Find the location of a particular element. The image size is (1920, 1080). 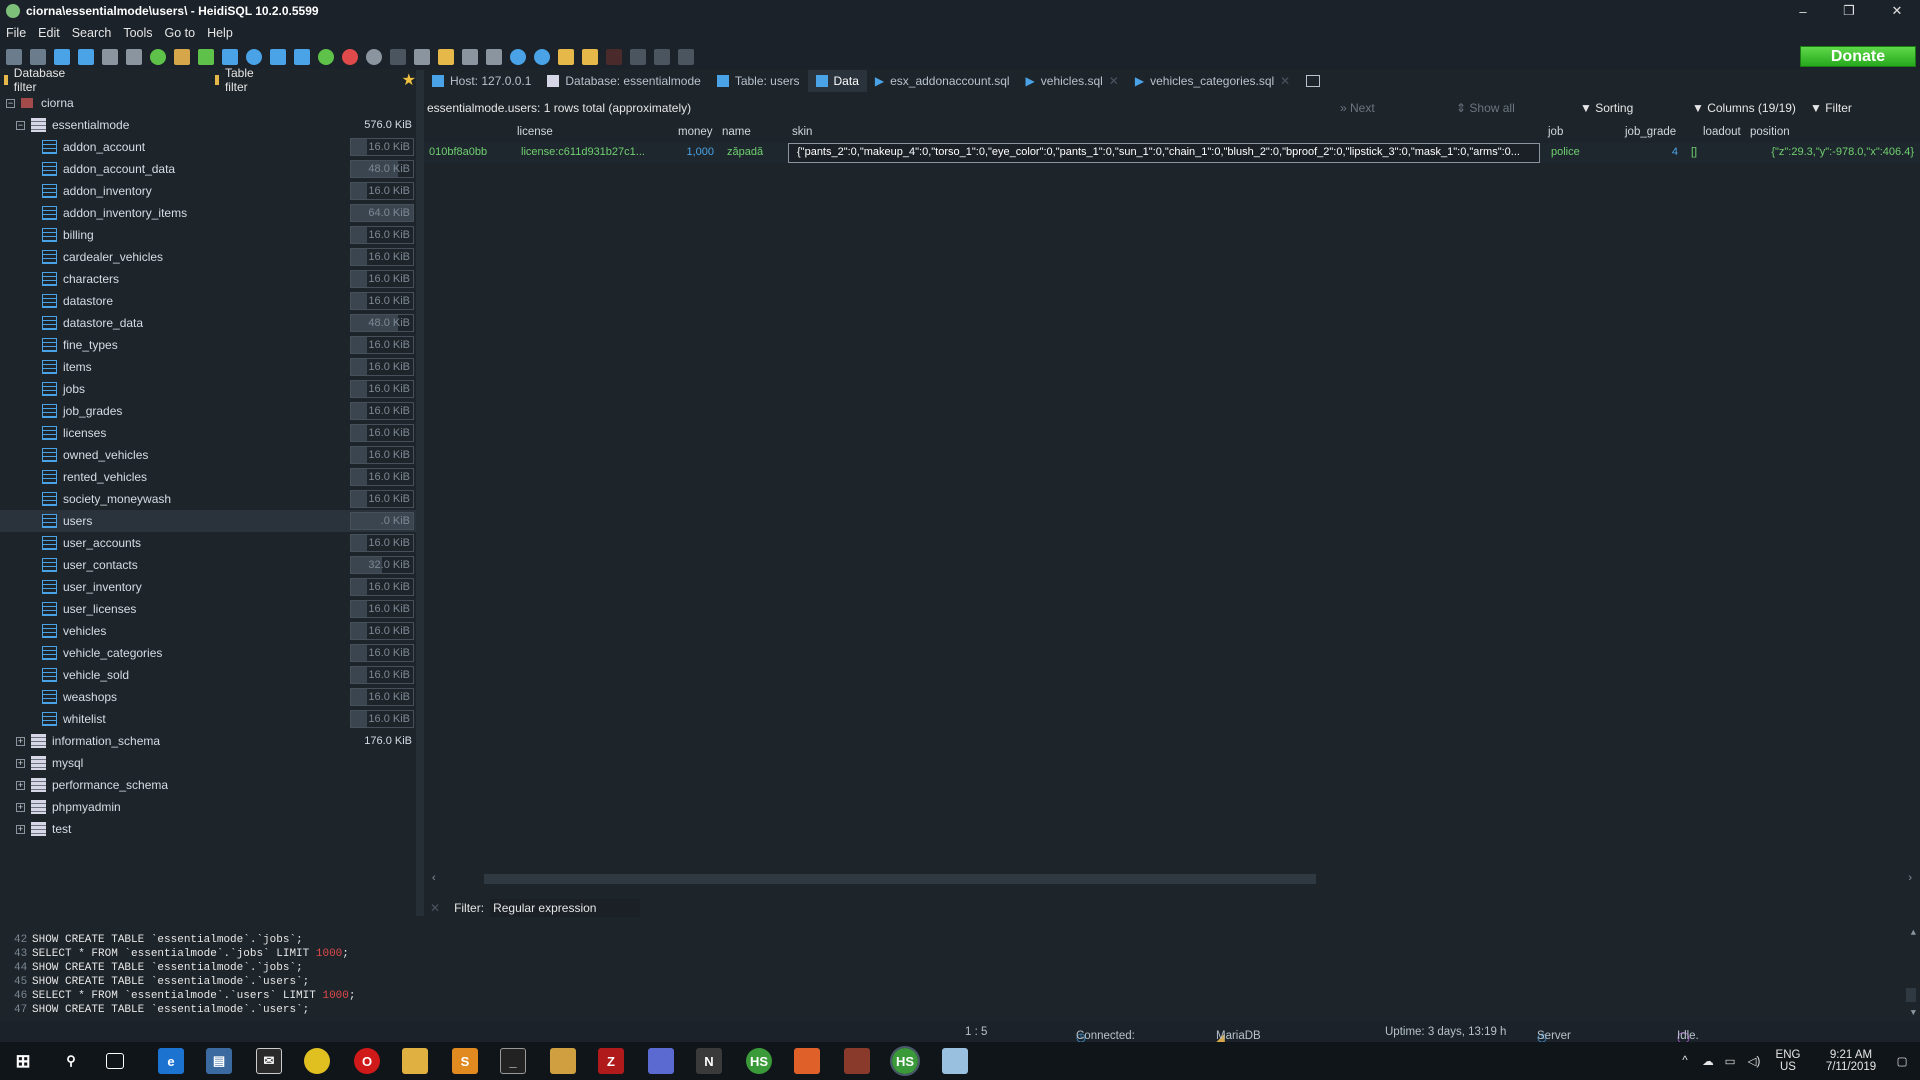

help-icon is located at coordinates (254, 56).